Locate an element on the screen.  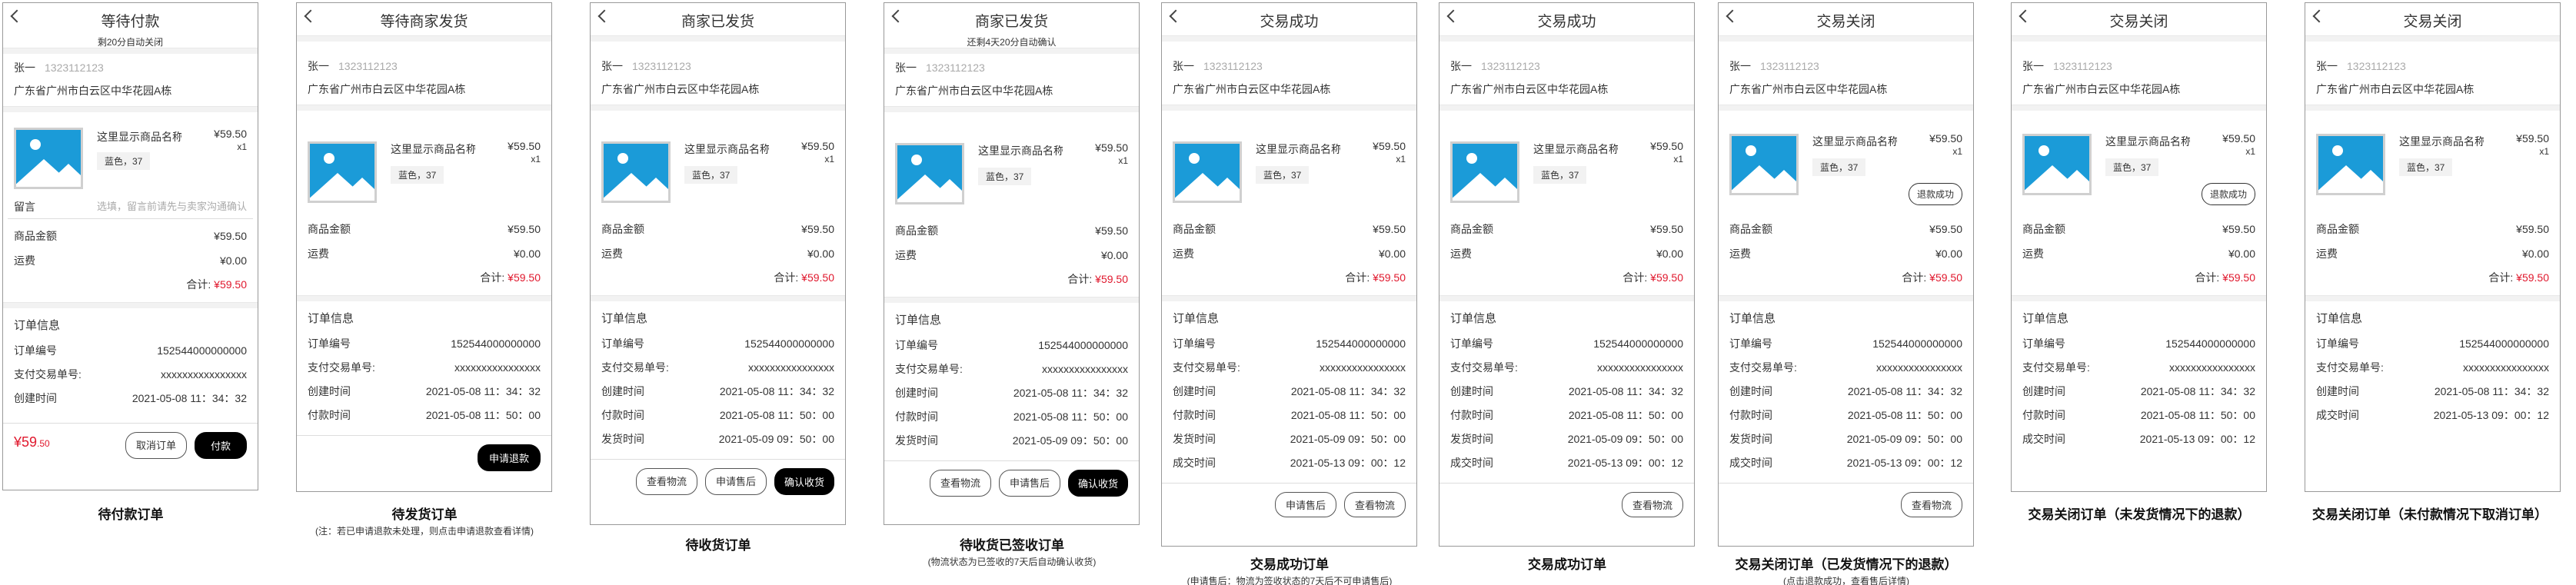
created-time: 2021-05-08 11：34：32 is located at coordinates (483, 391).